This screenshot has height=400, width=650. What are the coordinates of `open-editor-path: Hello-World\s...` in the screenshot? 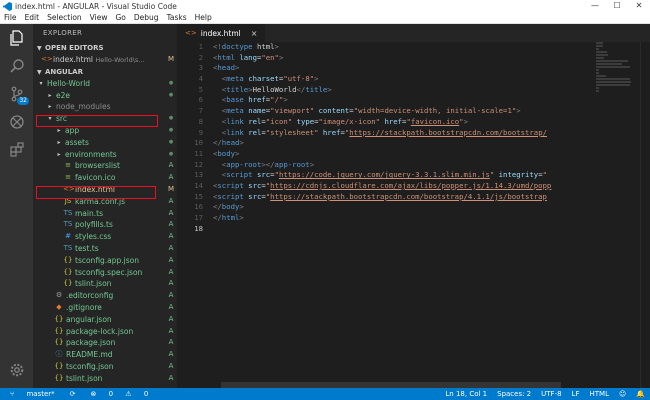 It's located at (120, 59).